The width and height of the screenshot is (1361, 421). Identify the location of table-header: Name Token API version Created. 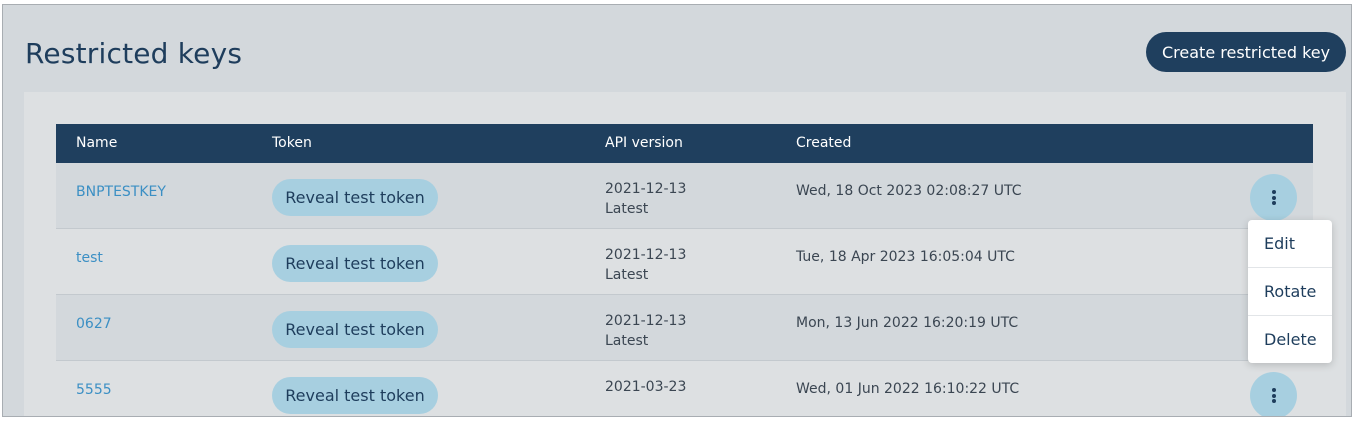
(684, 143).